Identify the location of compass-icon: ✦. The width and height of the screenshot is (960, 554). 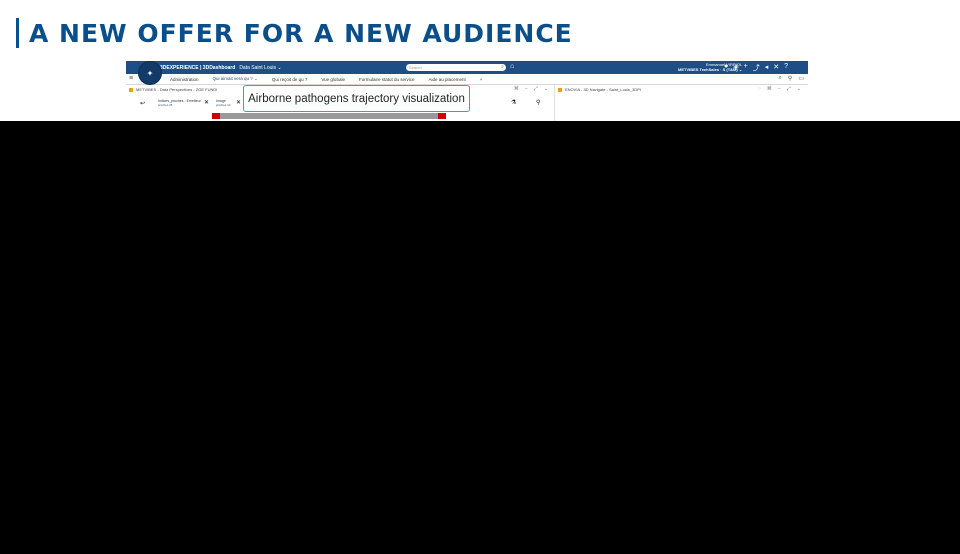
(150, 73).